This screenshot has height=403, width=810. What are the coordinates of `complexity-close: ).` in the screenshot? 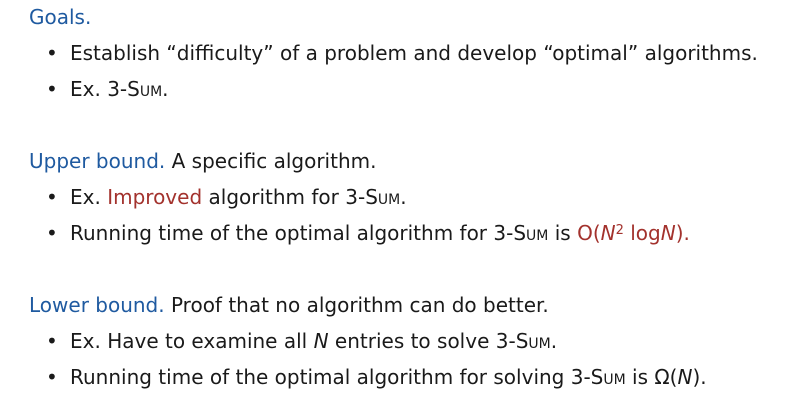 It's located at (682, 233).